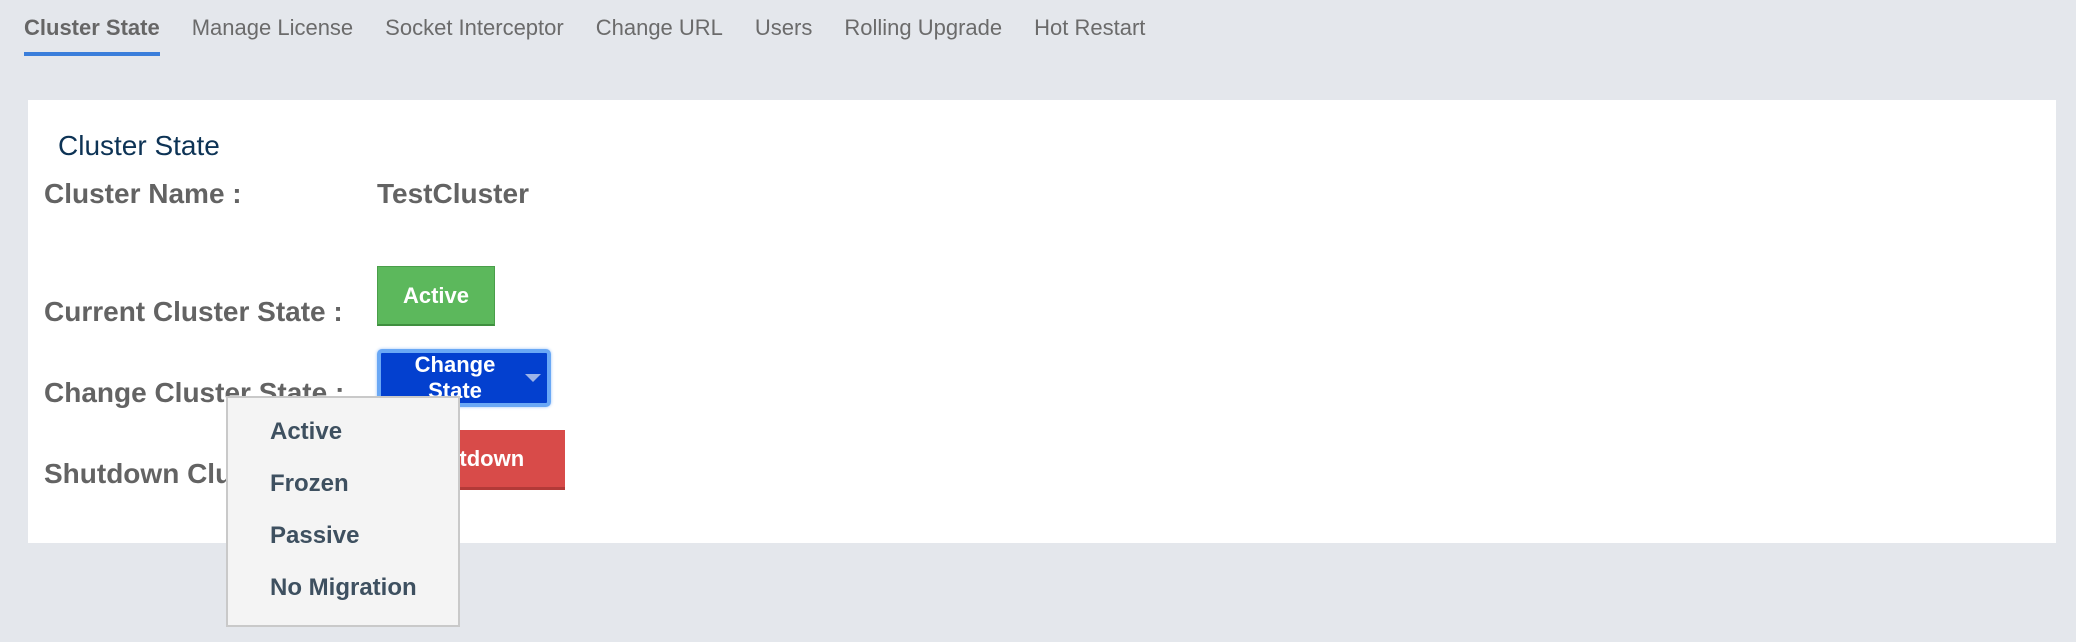  I want to click on cluster-name-value: TestCluster, so click(453, 193).